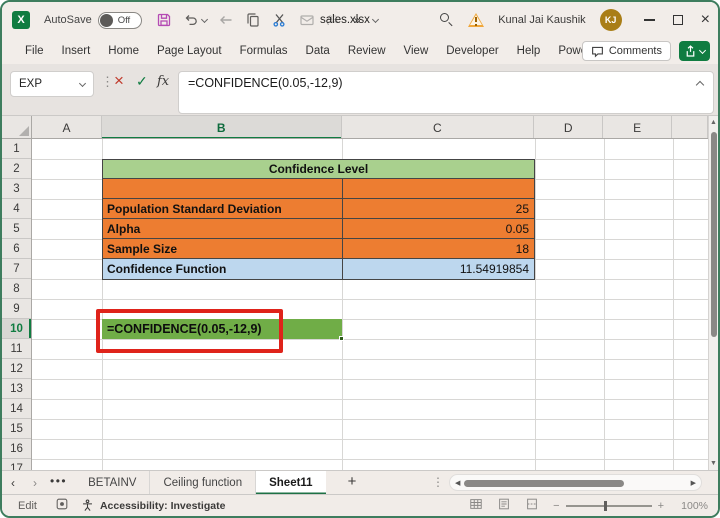 This screenshot has width=720, height=518. I want to click on autosave-toggle: Off, so click(119, 20).